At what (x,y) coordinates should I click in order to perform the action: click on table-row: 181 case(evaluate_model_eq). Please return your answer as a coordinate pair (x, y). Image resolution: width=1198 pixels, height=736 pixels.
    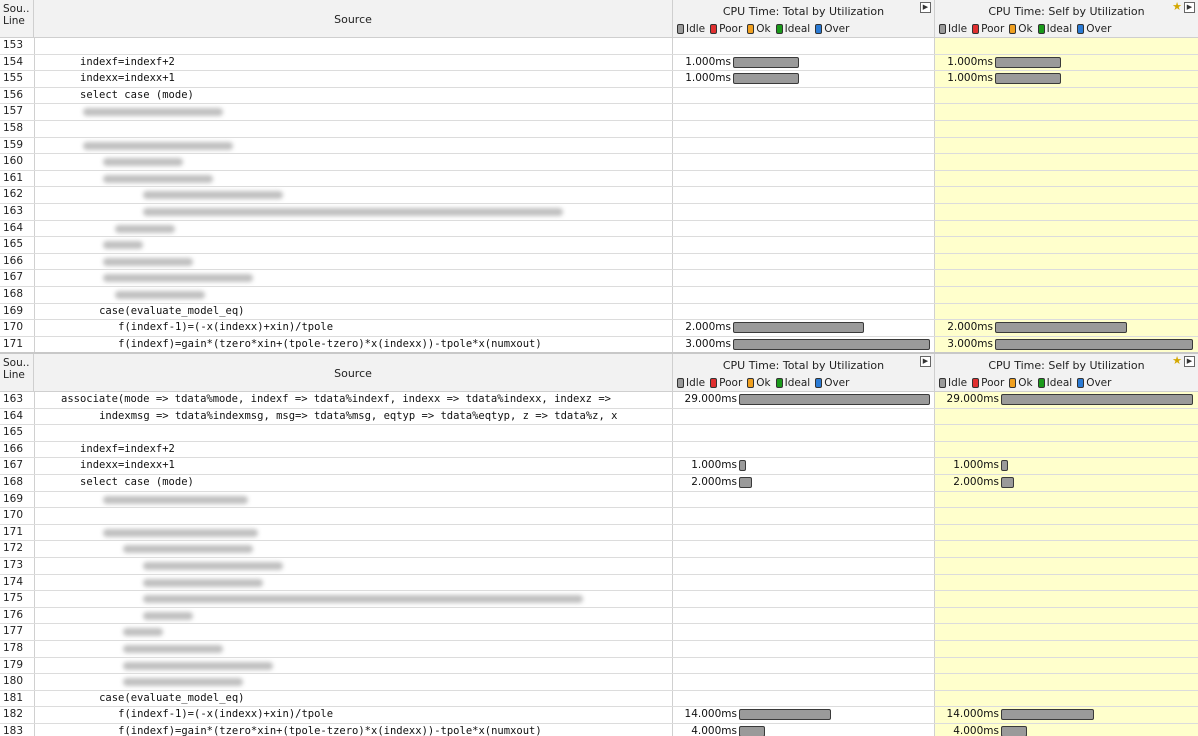
    Looking at the image, I should click on (599, 699).